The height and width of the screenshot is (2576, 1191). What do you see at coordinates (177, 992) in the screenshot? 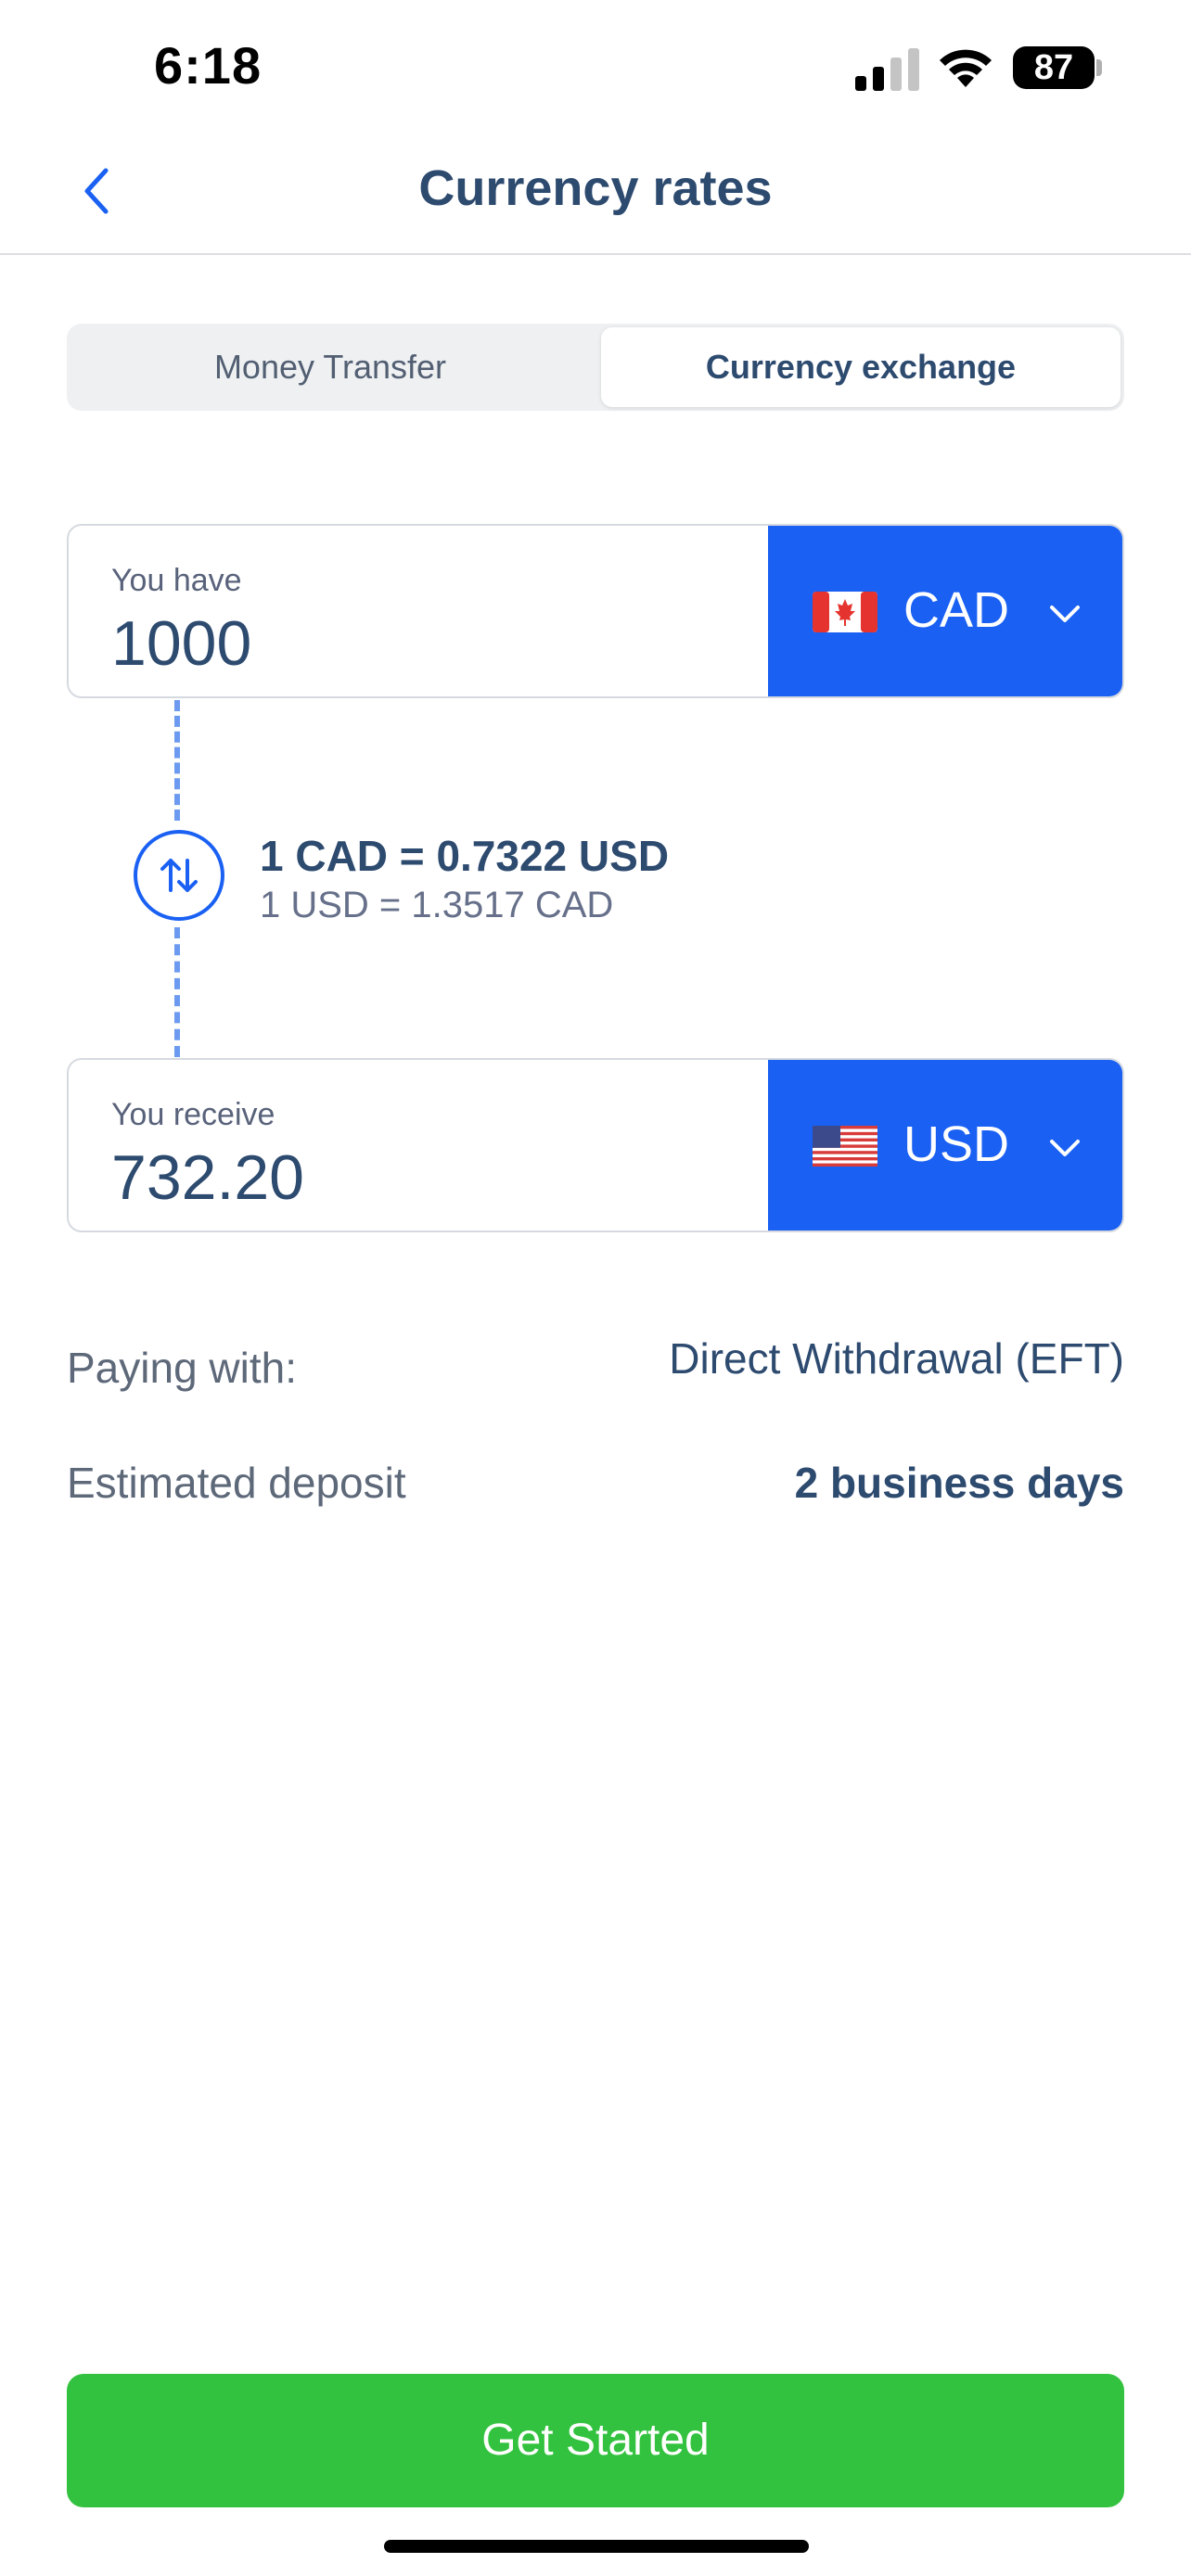
I see `connector-line-bottom` at bounding box center [177, 992].